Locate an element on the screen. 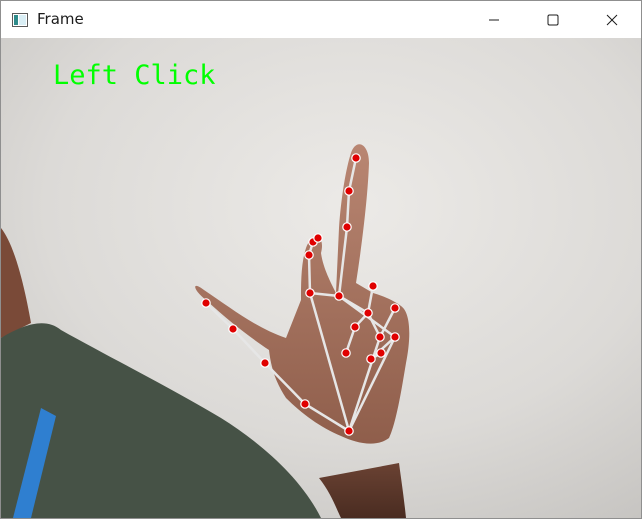  minimize-button is located at coordinates (494, 19).